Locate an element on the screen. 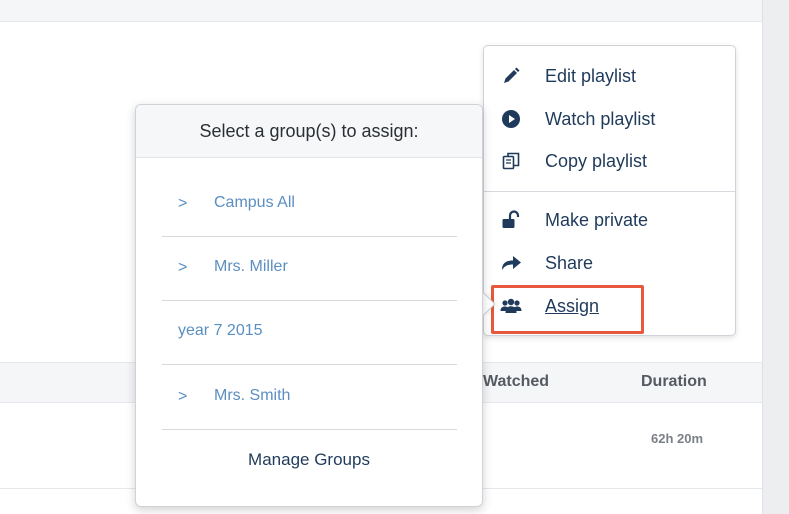  group-item-year-7-2015: year 7 2015 is located at coordinates (309, 333).